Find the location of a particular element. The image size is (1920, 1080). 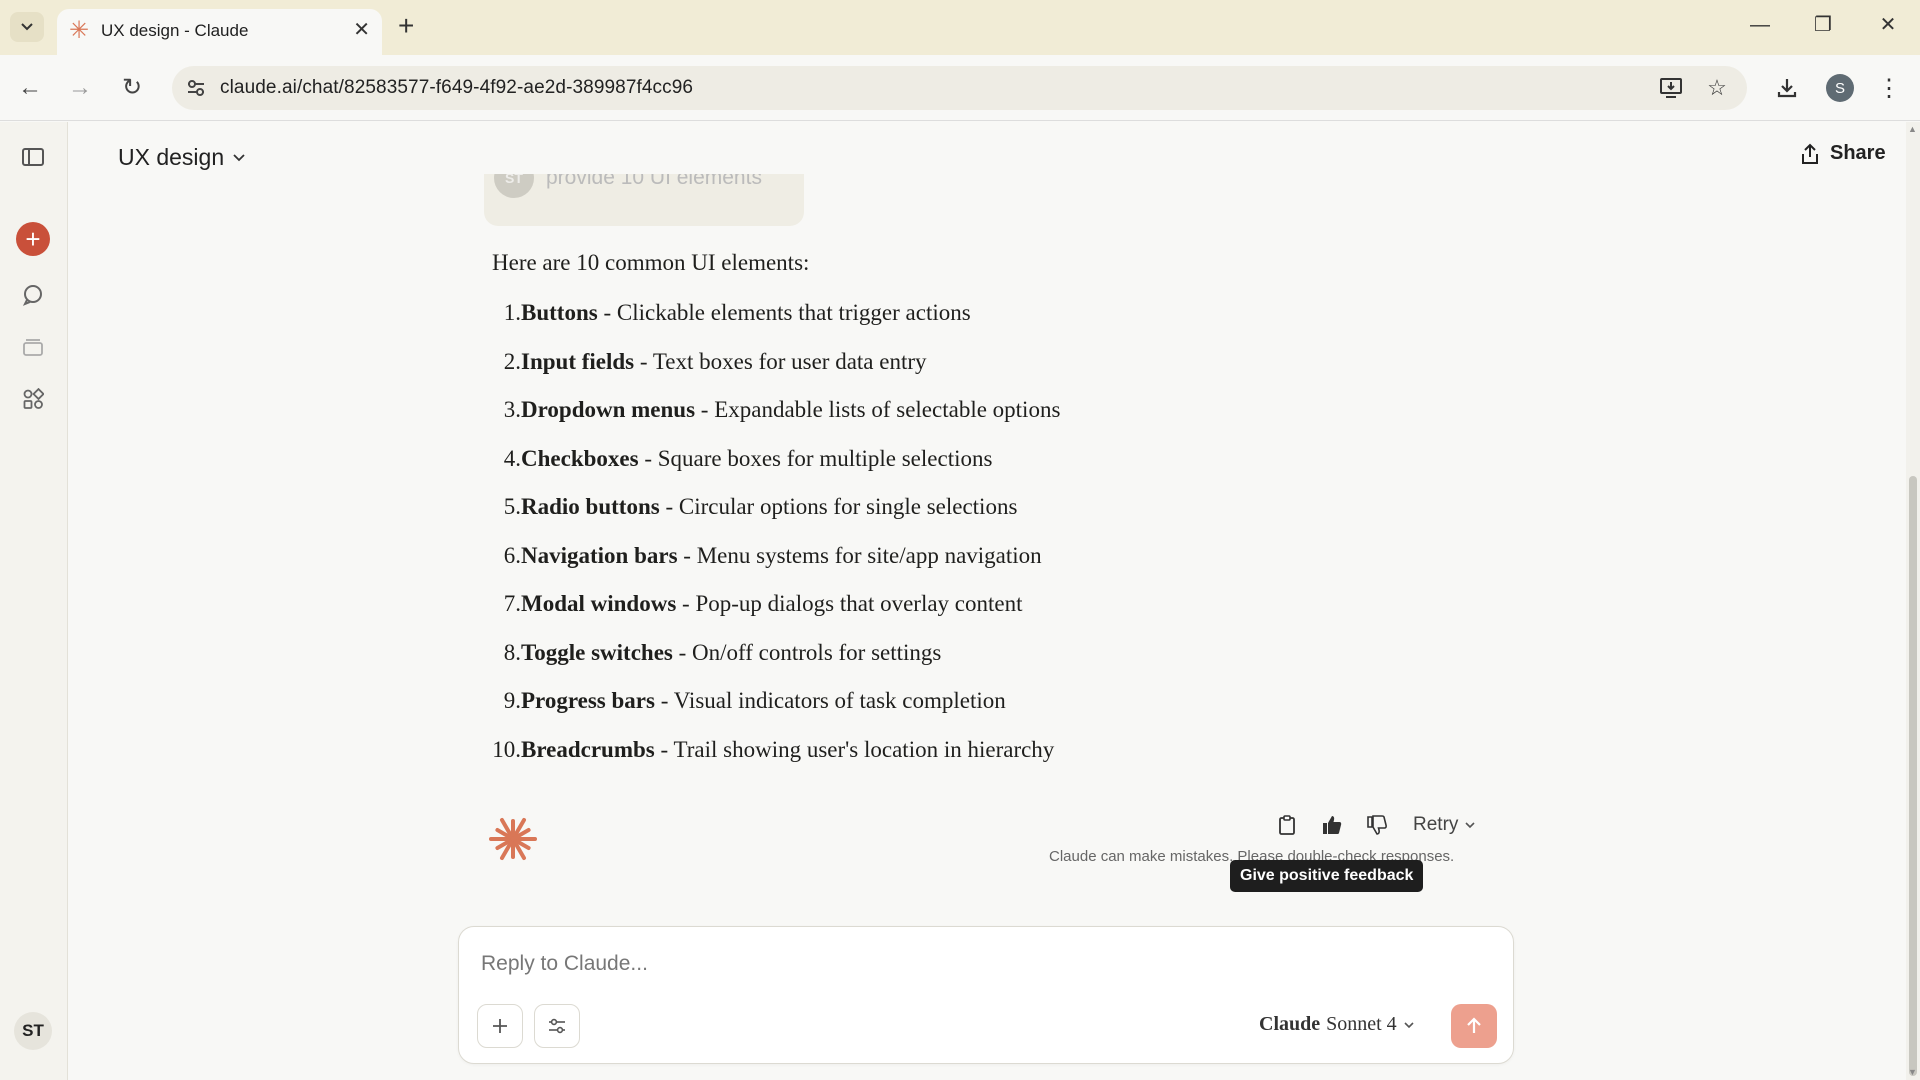

minimize-icon: — is located at coordinates (1760, 25).